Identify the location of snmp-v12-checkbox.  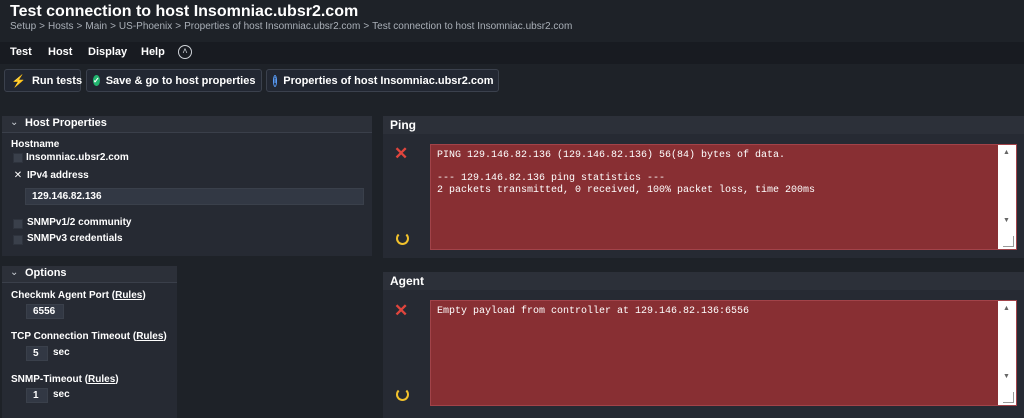
(18, 224).